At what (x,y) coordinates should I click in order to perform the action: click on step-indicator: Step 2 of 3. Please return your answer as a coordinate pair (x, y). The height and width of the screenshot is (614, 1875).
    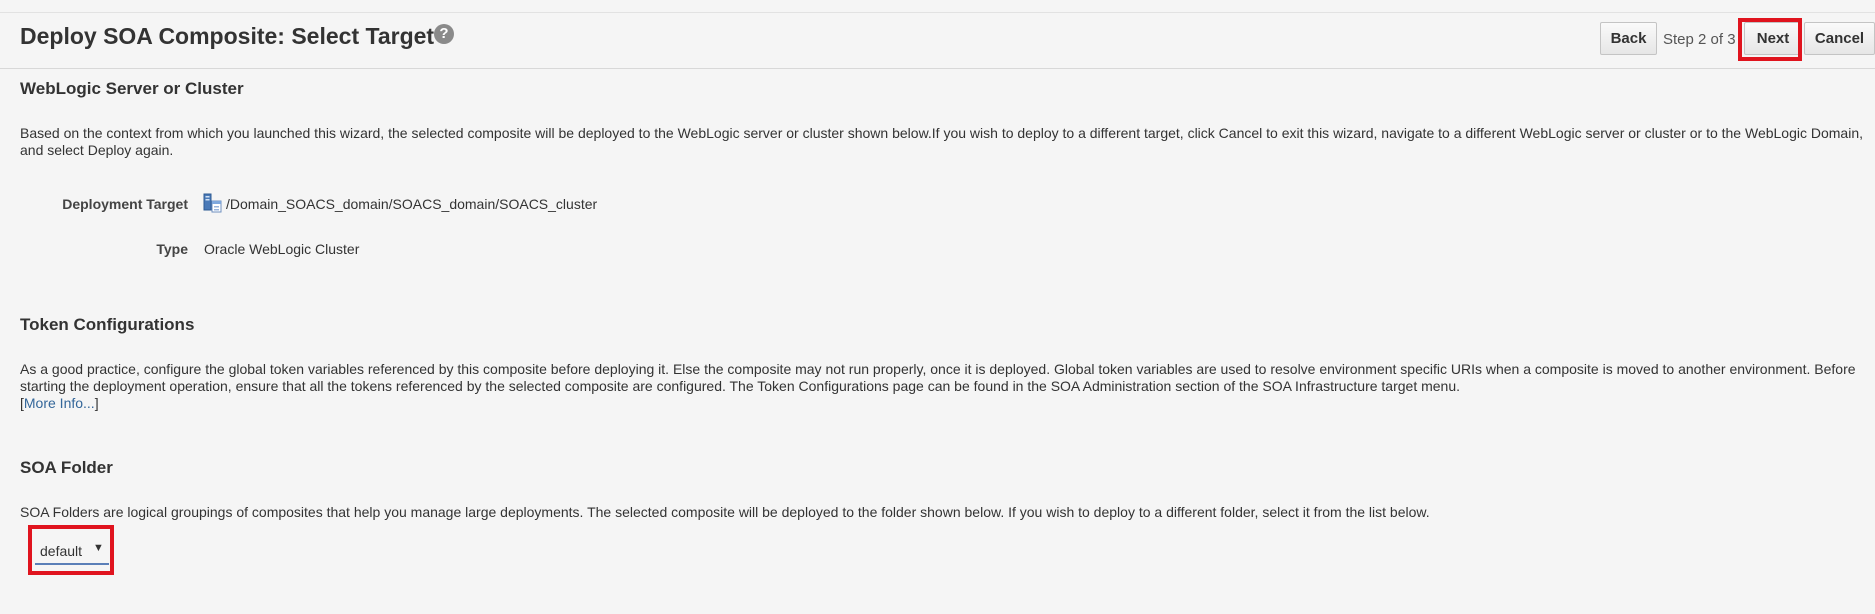
    Looking at the image, I should click on (1699, 39).